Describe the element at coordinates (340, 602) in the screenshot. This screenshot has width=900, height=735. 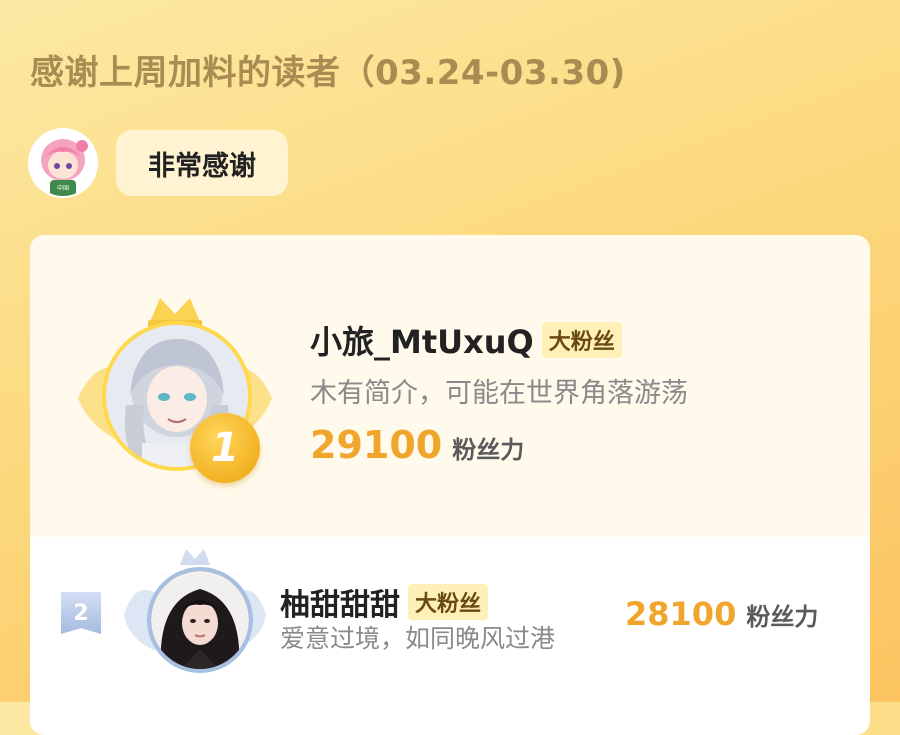
I see `user-name: 柚甜甜甜` at that location.